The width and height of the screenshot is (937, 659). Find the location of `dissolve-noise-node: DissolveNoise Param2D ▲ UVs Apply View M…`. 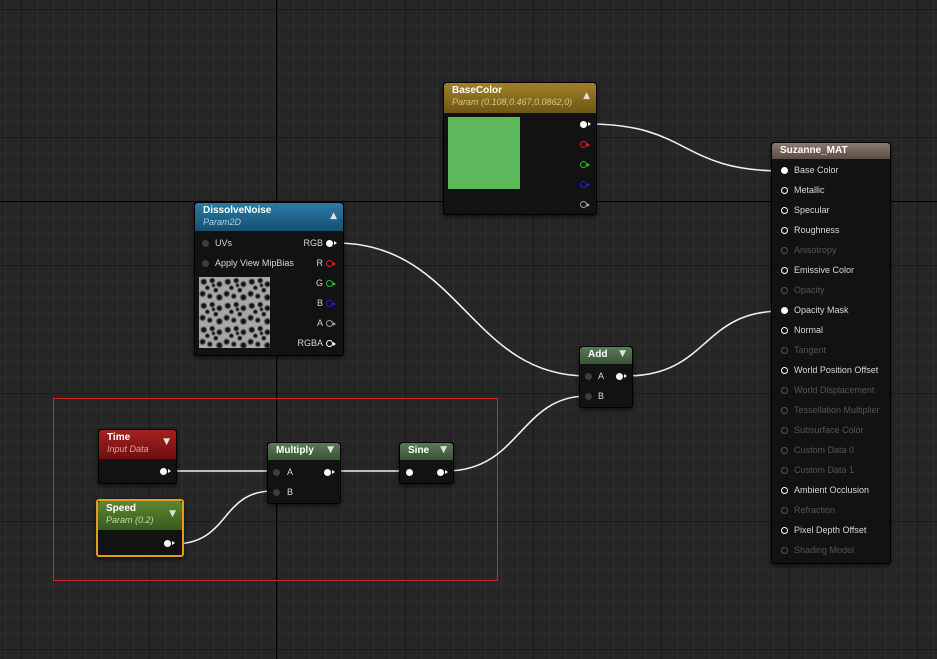

dissolve-noise-node: DissolveNoise Param2D ▲ UVs Apply View M… is located at coordinates (269, 279).